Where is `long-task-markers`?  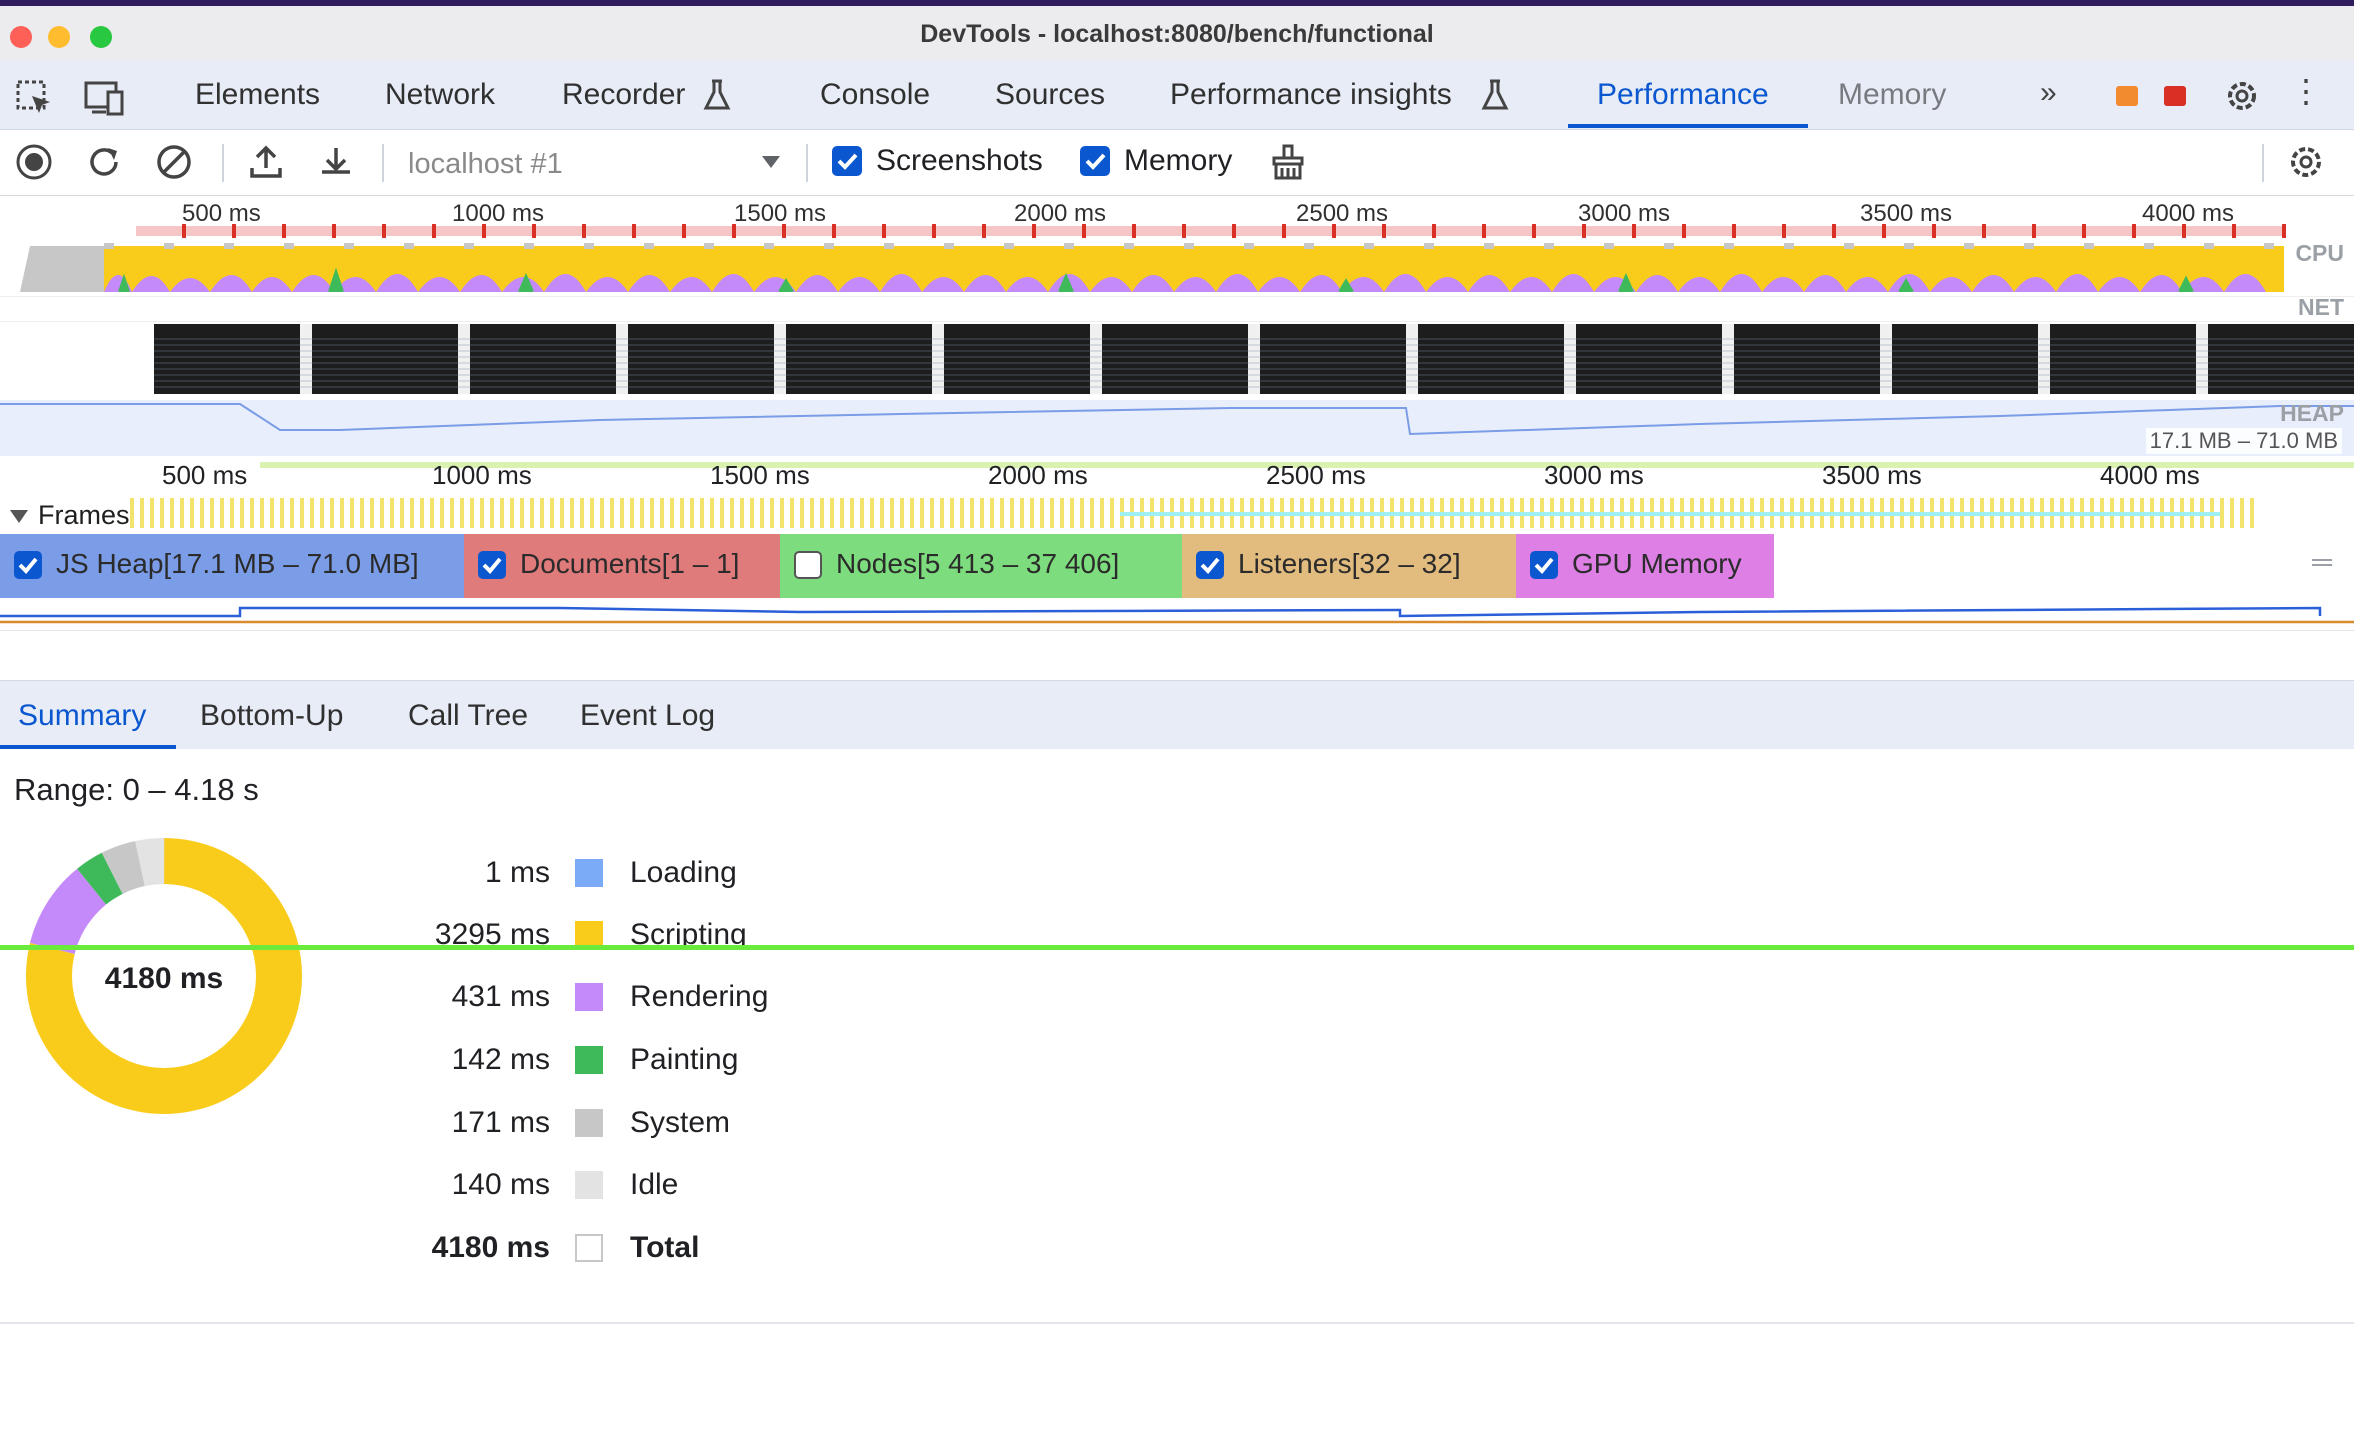
long-task-markers is located at coordinates (1211, 231).